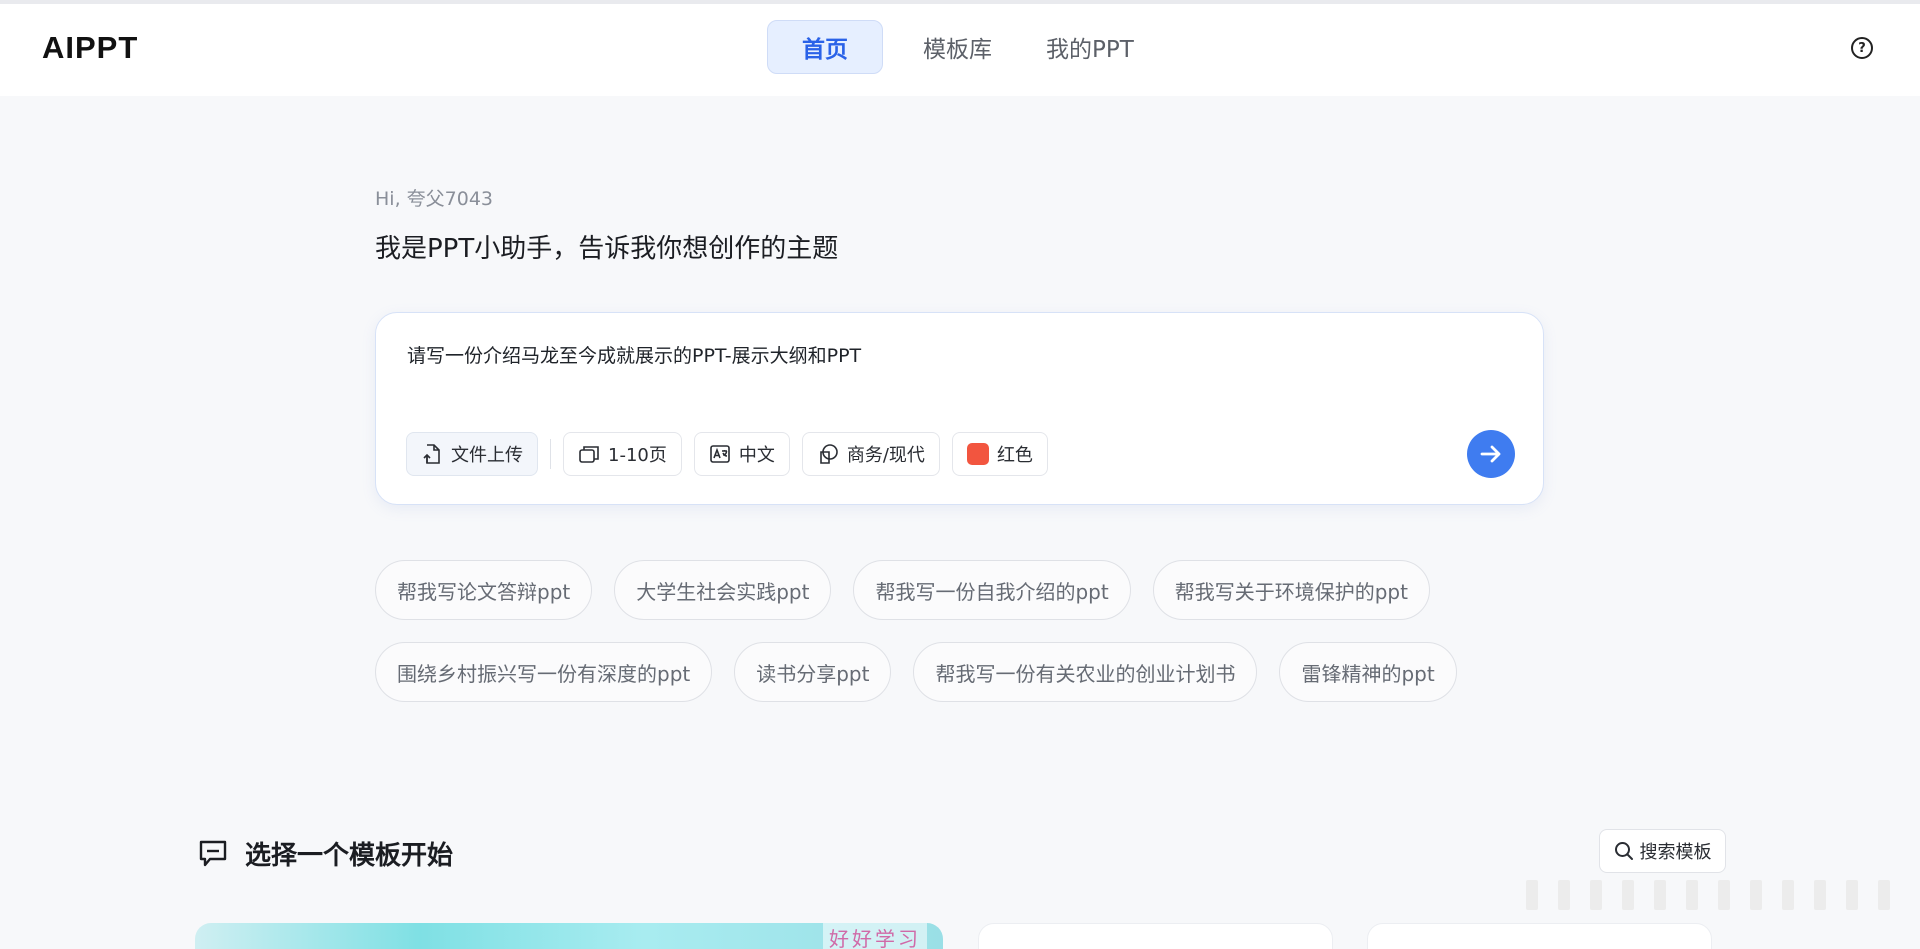 The height and width of the screenshot is (949, 1920). I want to click on color-swatch, so click(977, 454).